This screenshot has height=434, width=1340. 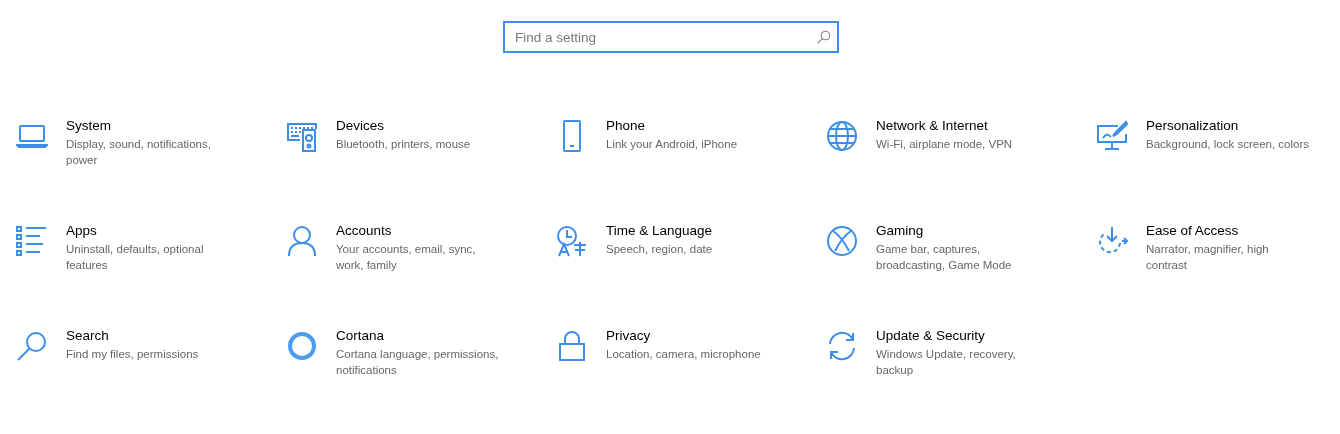 I want to click on category-description: Wi-Fi, airplane mode, VPN, so click(x=944, y=144).